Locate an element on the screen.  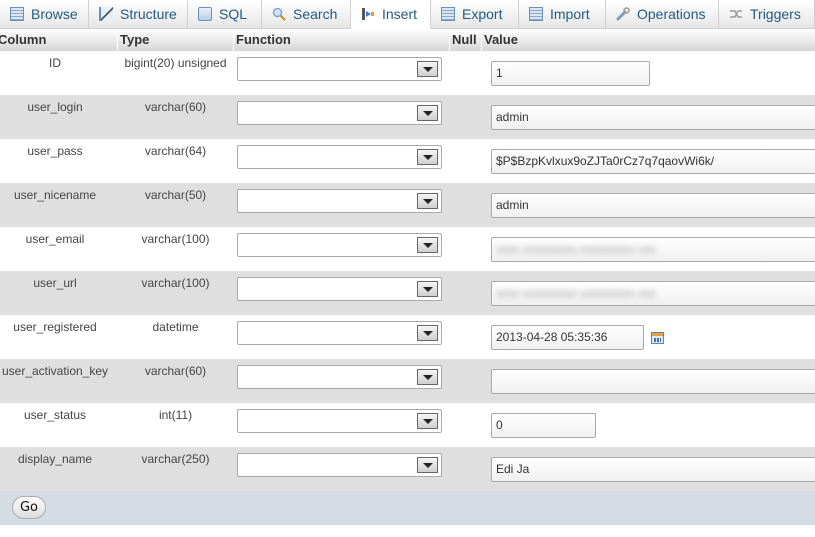
column-type: datetime is located at coordinates (175, 327).